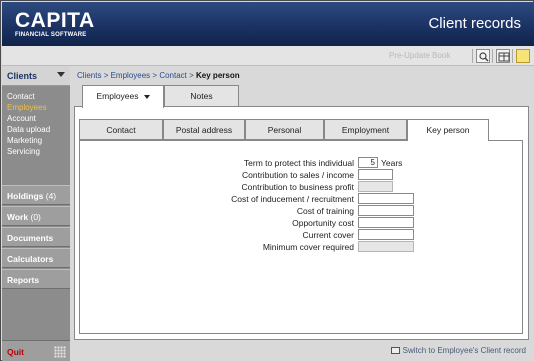 The height and width of the screenshot is (361, 534). Describe the element at coordinates (218, 75) in the screenshot. I see `breadcrumb-current: Key person` at that location.